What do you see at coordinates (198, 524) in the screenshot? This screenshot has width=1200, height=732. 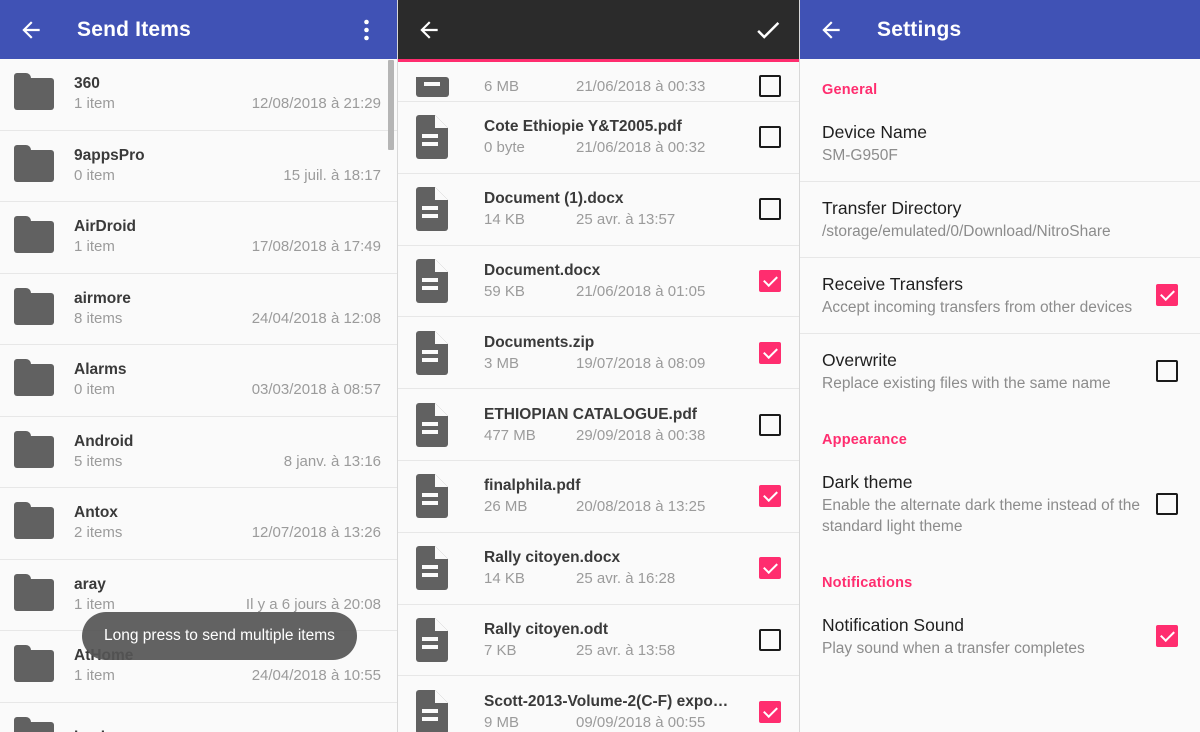 I see `folder-row: Antox 2 items 12/07/2018 à 13:26` at bounding box center [198, 524].